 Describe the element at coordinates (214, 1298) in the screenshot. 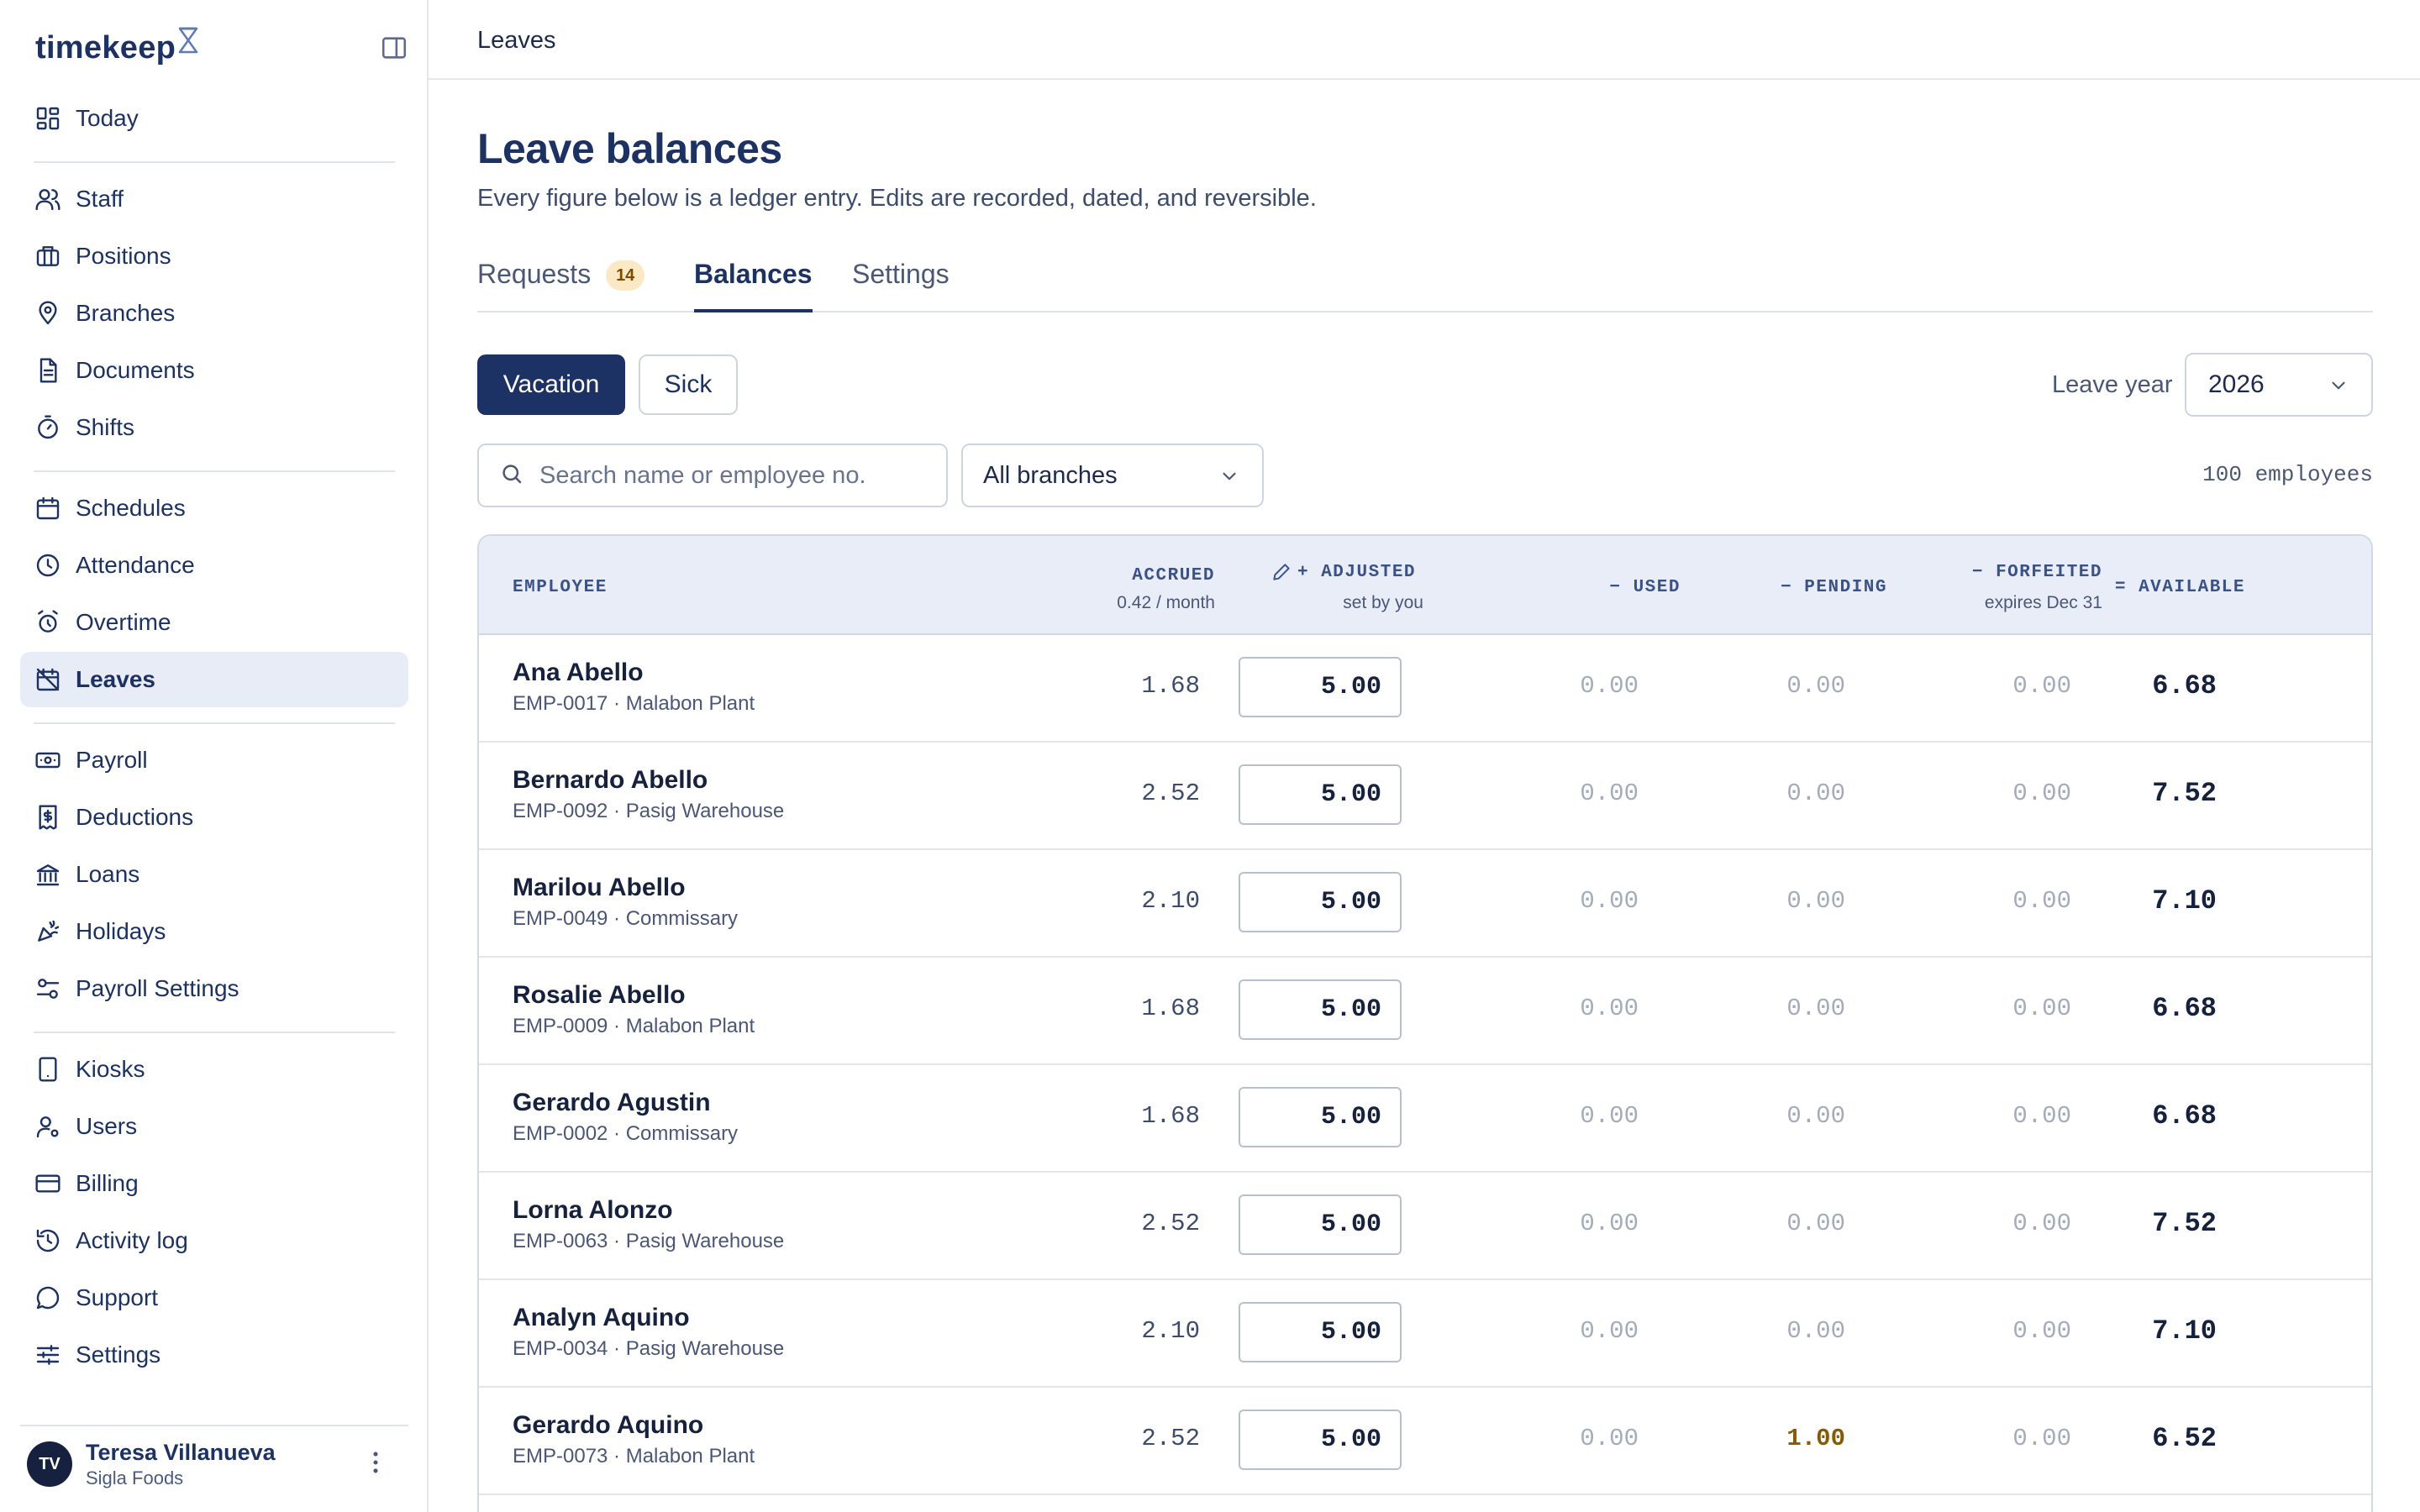

I see `sidebar-item-support: Support` at that location.